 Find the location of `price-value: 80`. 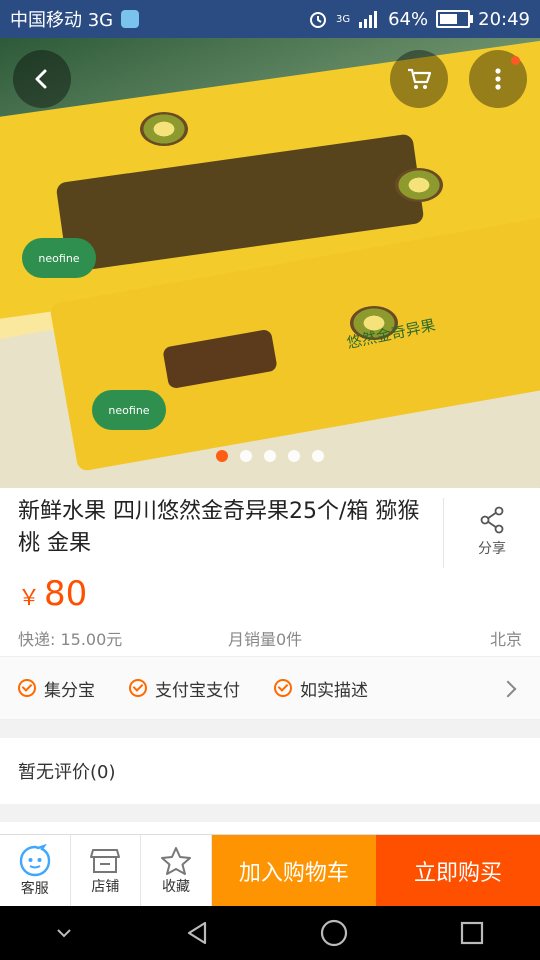

price-value: 80 is located at coordinates (66, 594).